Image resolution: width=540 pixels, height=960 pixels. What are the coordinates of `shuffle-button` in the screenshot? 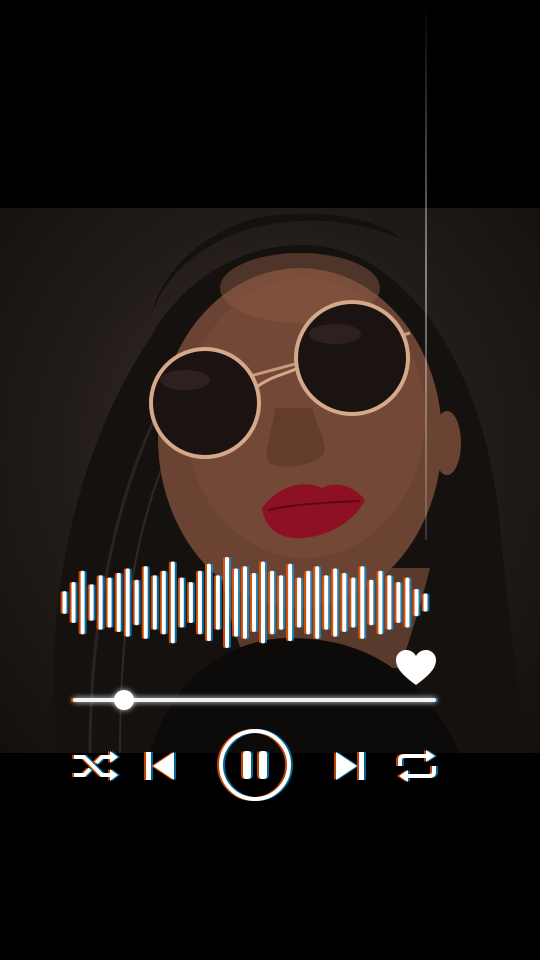 It's located at (96, 766).